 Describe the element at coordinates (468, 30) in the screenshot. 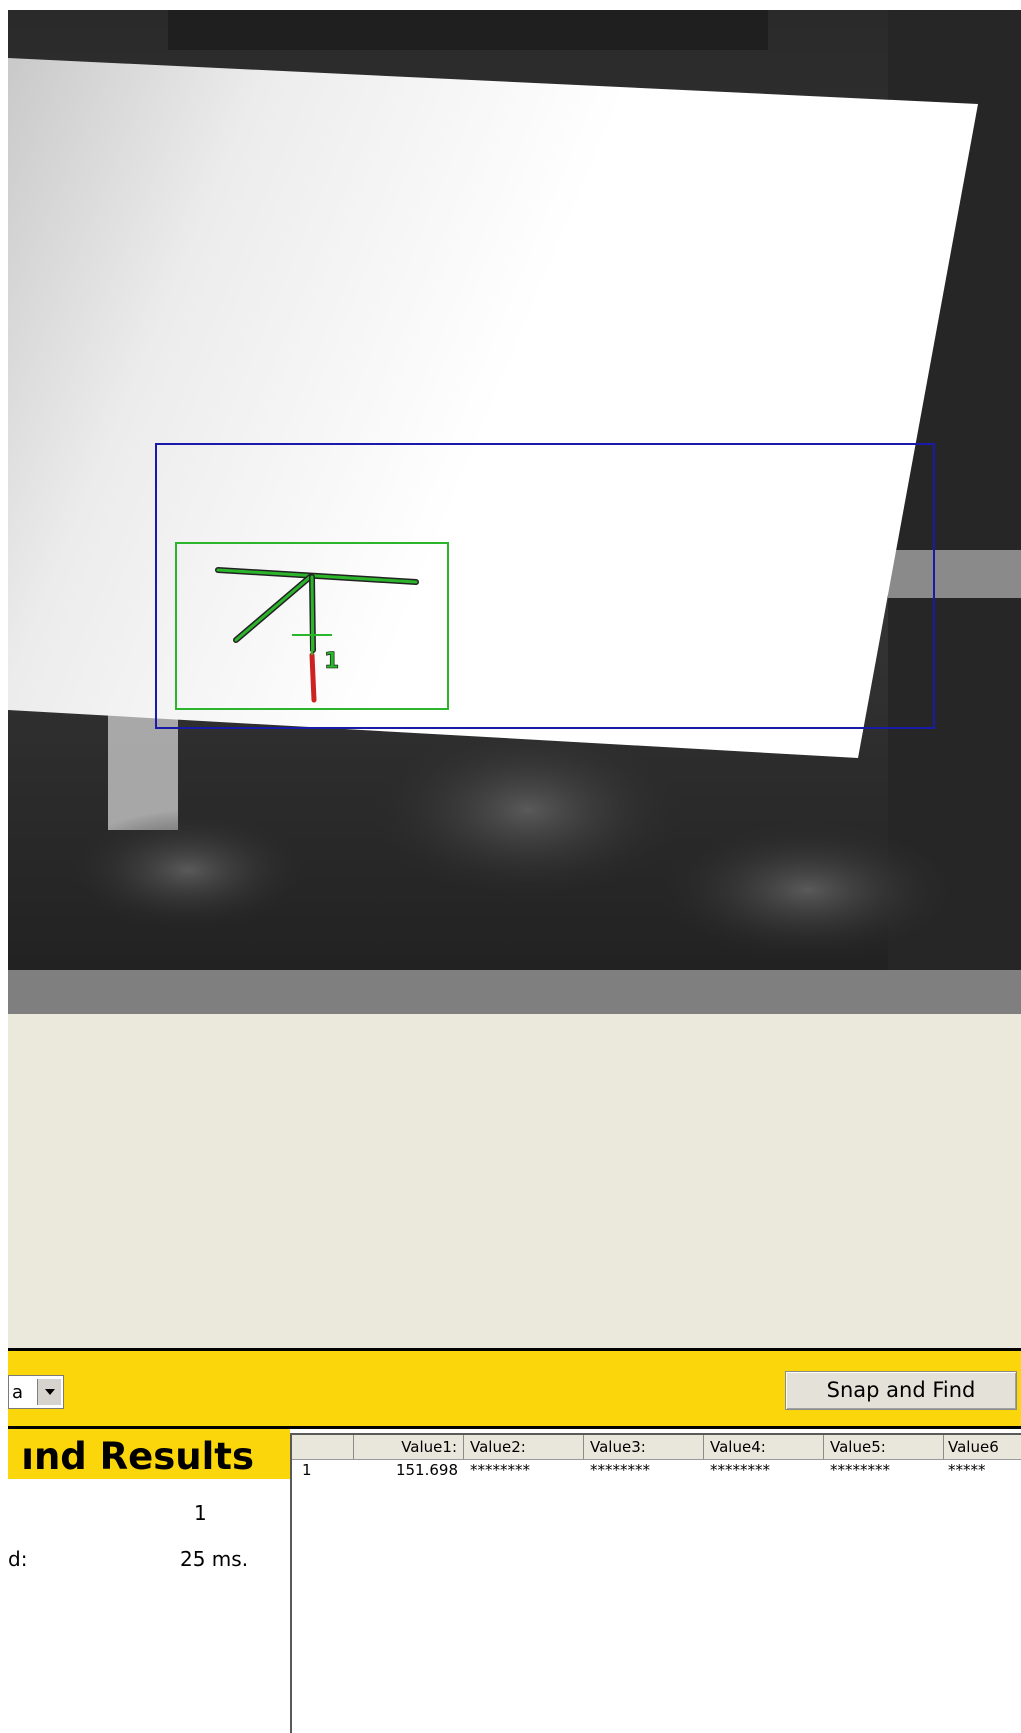

I see `background-dark-band` at that location.